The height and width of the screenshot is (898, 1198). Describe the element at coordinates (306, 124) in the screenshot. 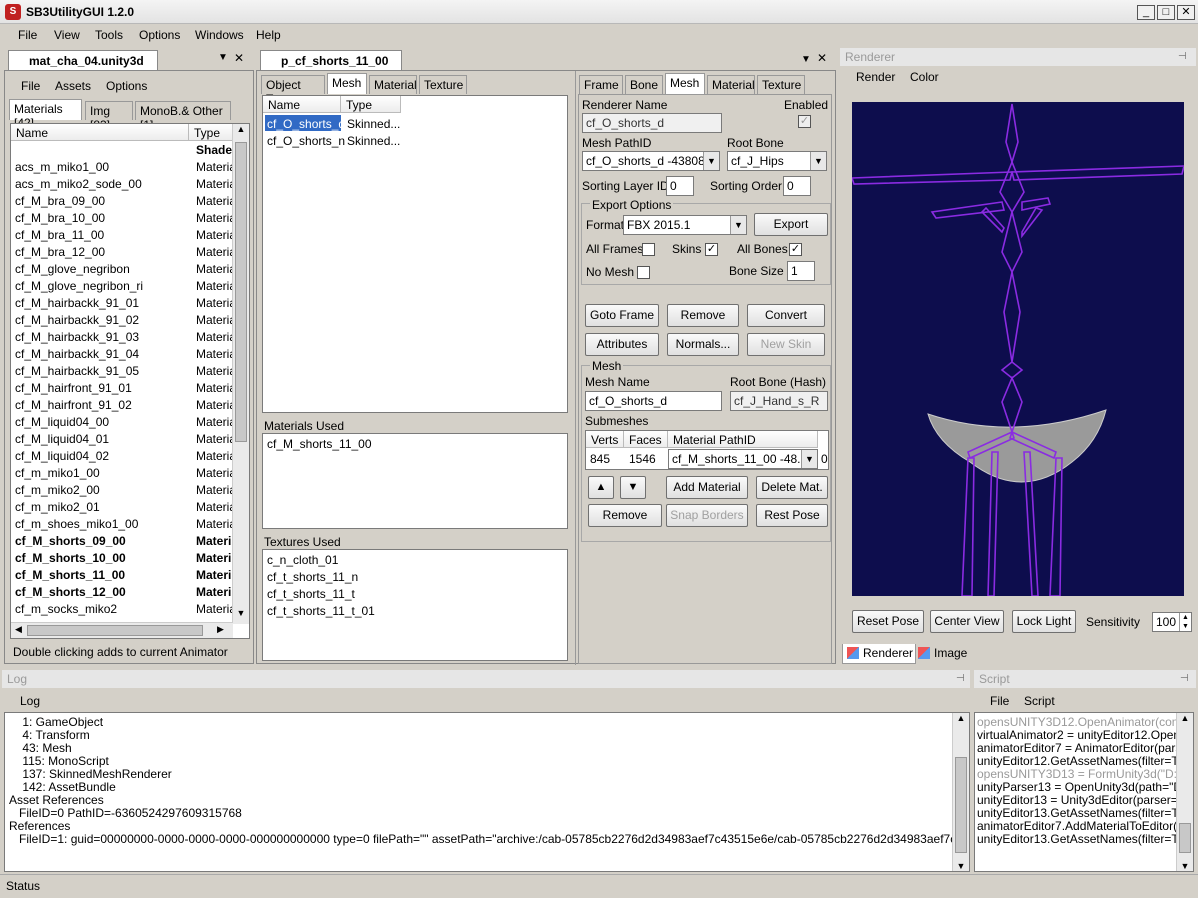

I see `mesh-row-name: cf_O_shorts_d` at that location.